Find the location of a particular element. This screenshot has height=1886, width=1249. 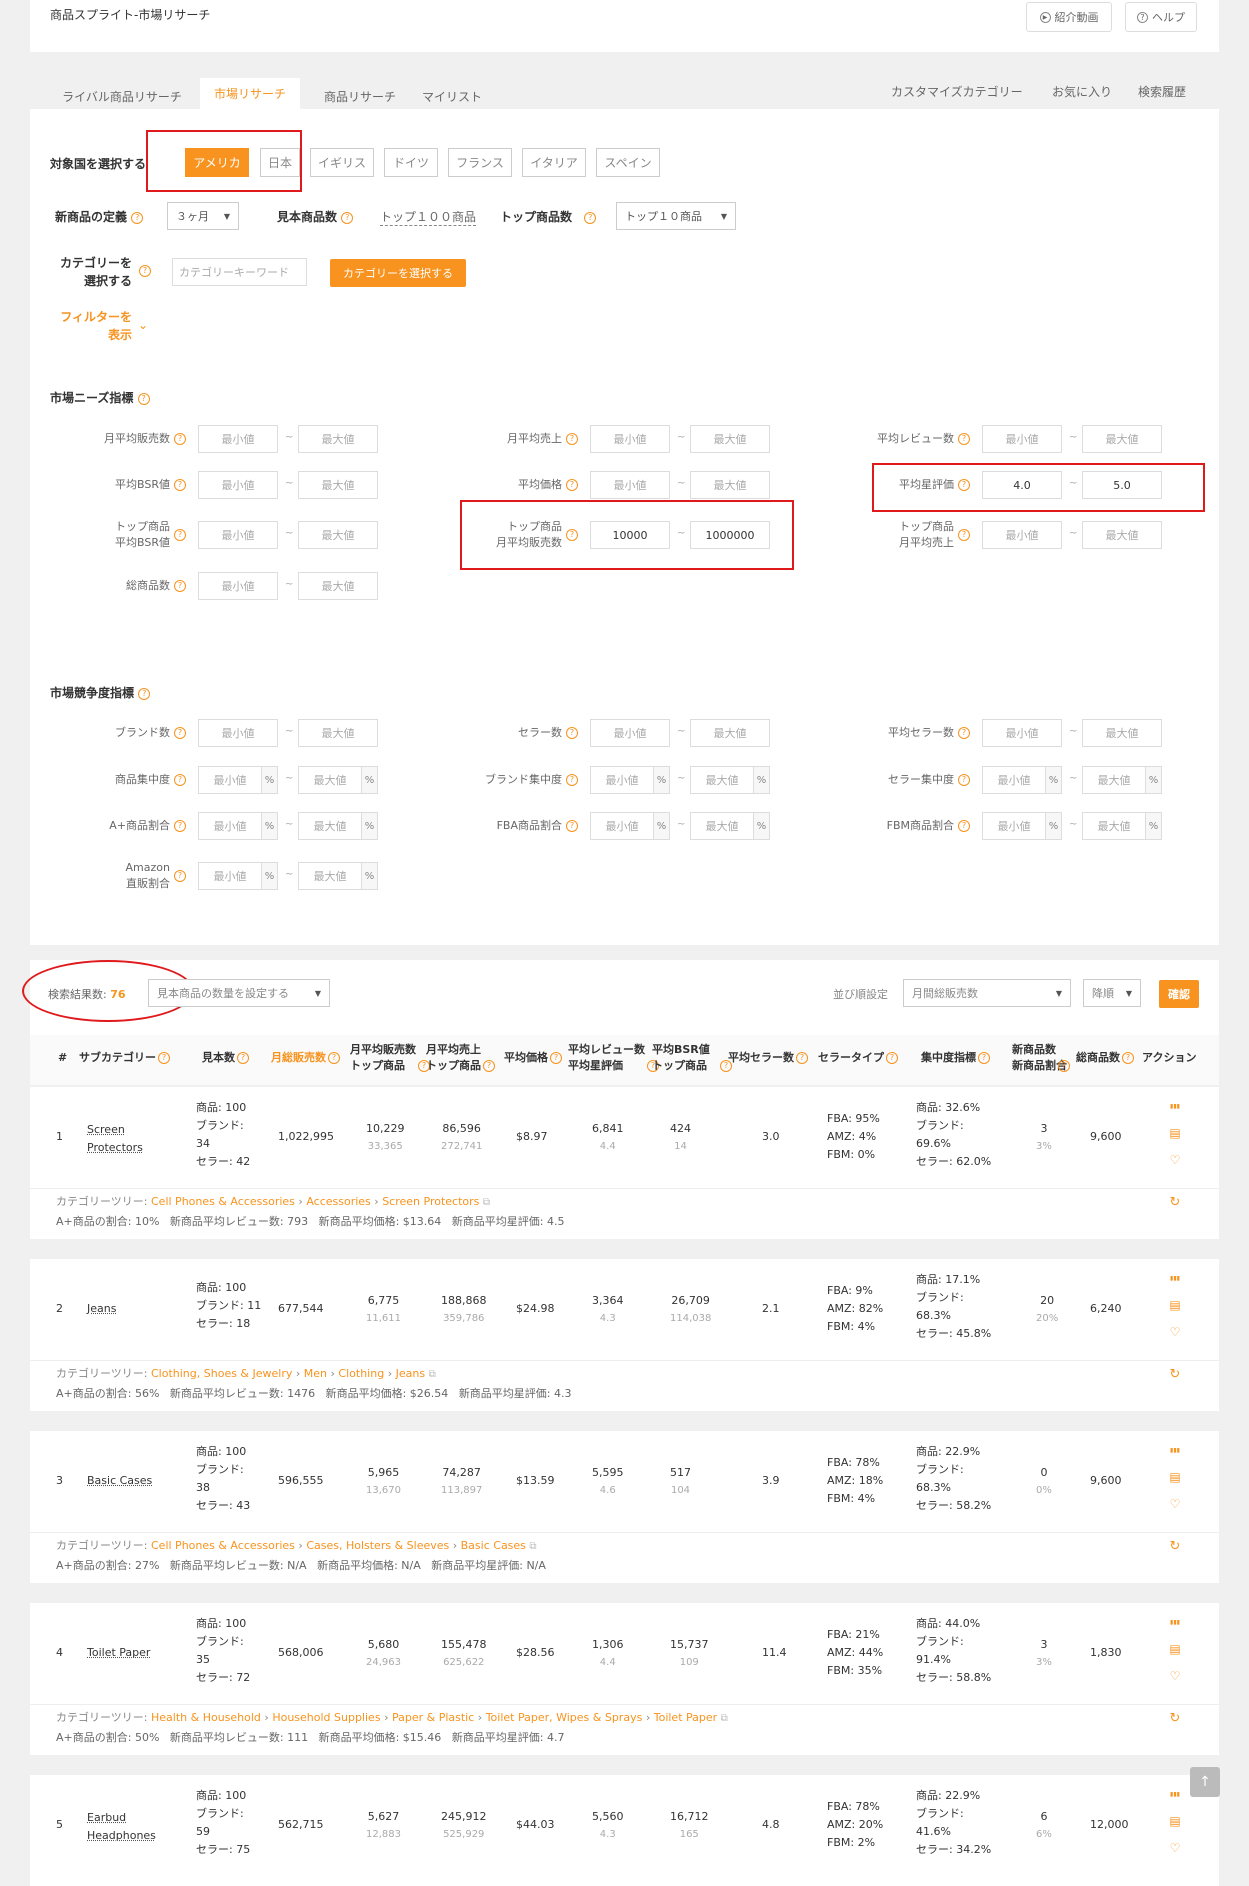

tab-favorites: お気に入り is located at coordinates (1082, 91).